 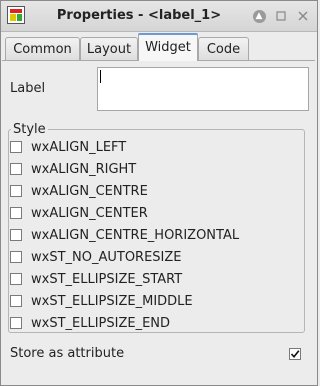 I want to click on tab-bar: Common Layout Widget Code, so click(x=159, y=46).